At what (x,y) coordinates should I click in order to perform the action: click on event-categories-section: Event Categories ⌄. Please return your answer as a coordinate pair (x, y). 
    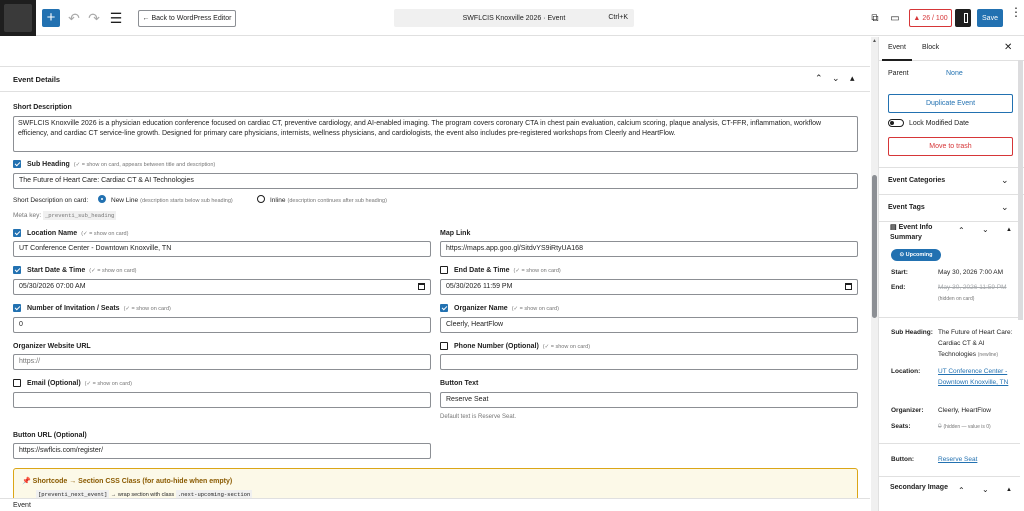
    Looking at the image, I should click on (951, 180).